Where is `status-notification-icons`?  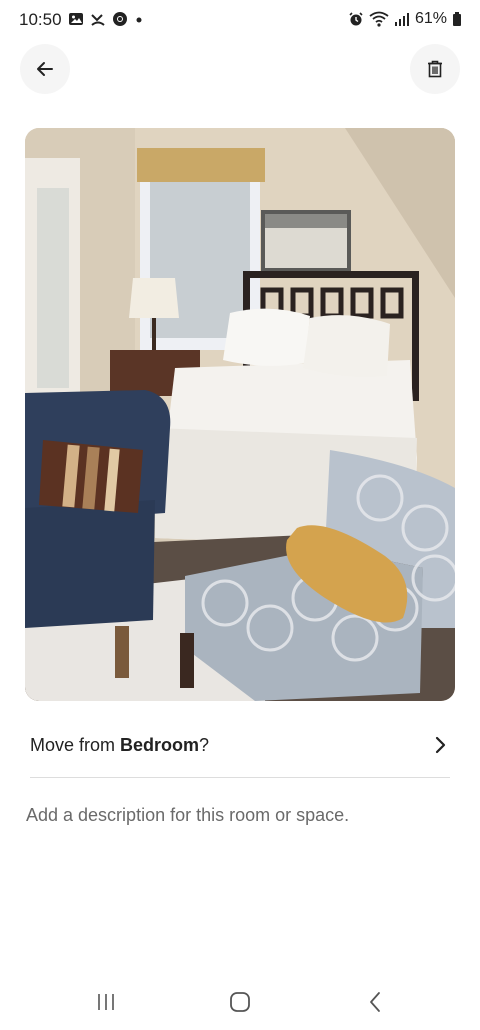 status-notification-icons is located at coordinates (106, 19).